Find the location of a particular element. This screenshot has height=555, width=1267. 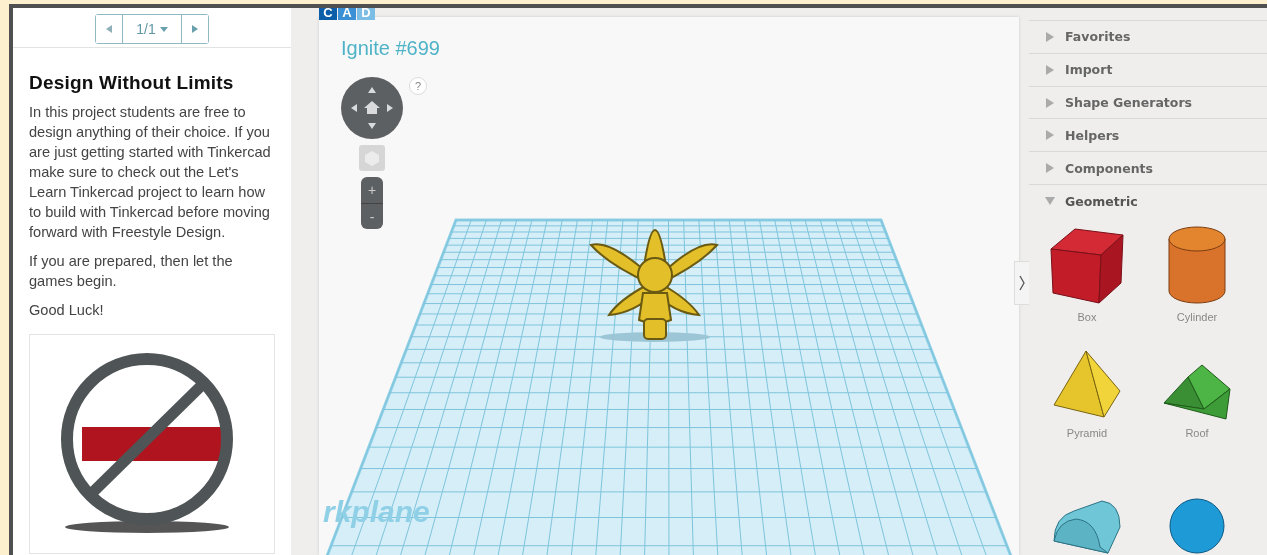

logo-letter: A is located at coordinates (347, 14).